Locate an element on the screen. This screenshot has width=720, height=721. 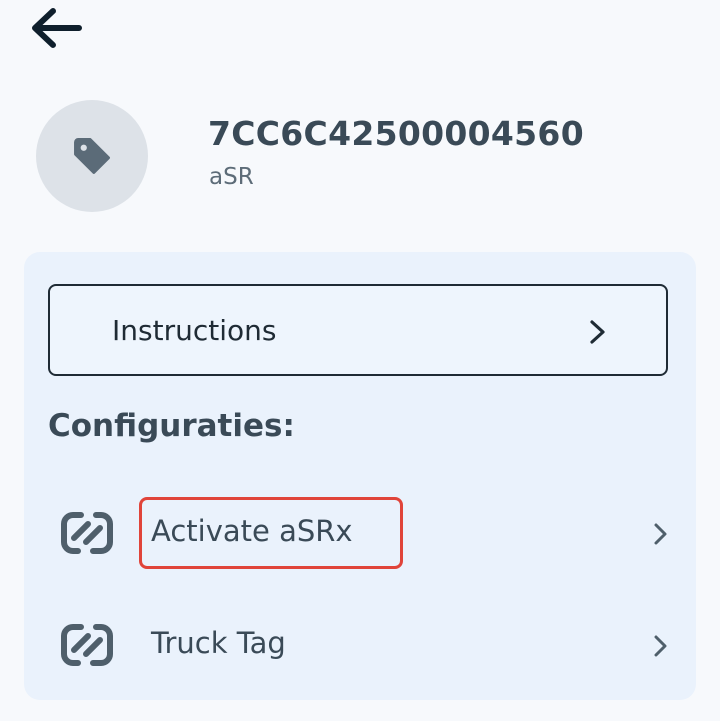
arrow-left-icon is located at coordinates (57, 28).